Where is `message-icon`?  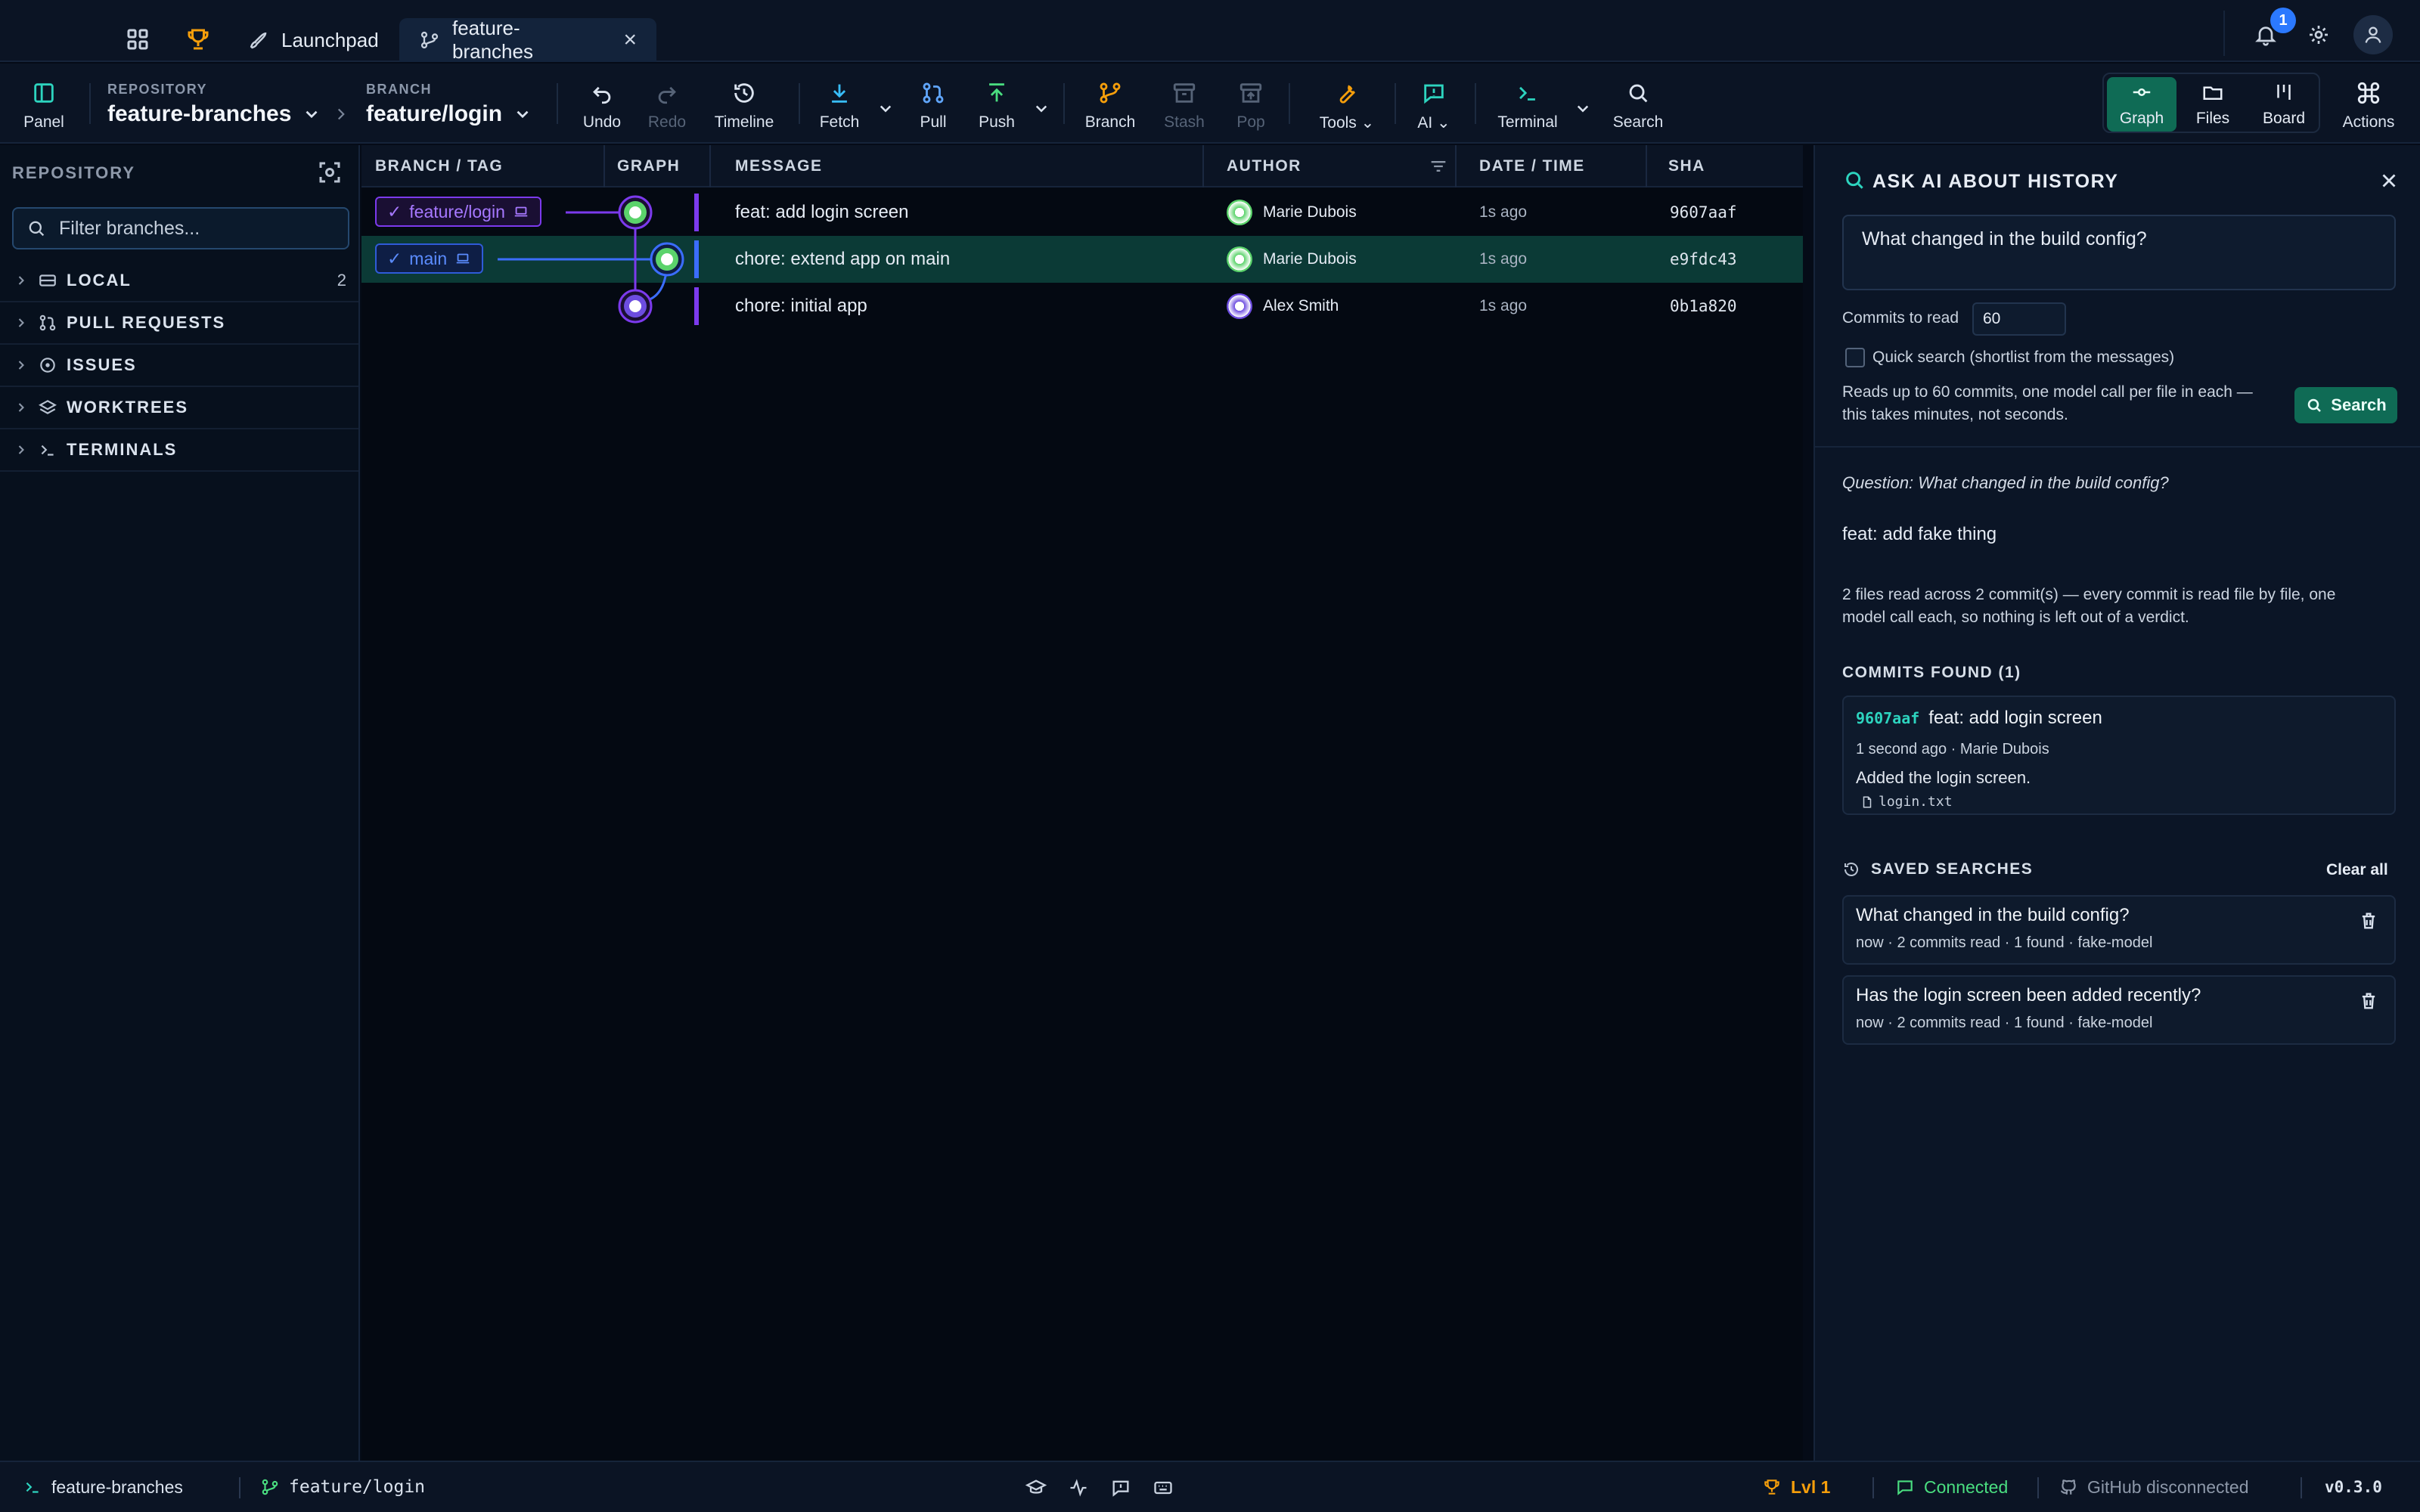 message-icon is located at coordinates (1120, 1487).